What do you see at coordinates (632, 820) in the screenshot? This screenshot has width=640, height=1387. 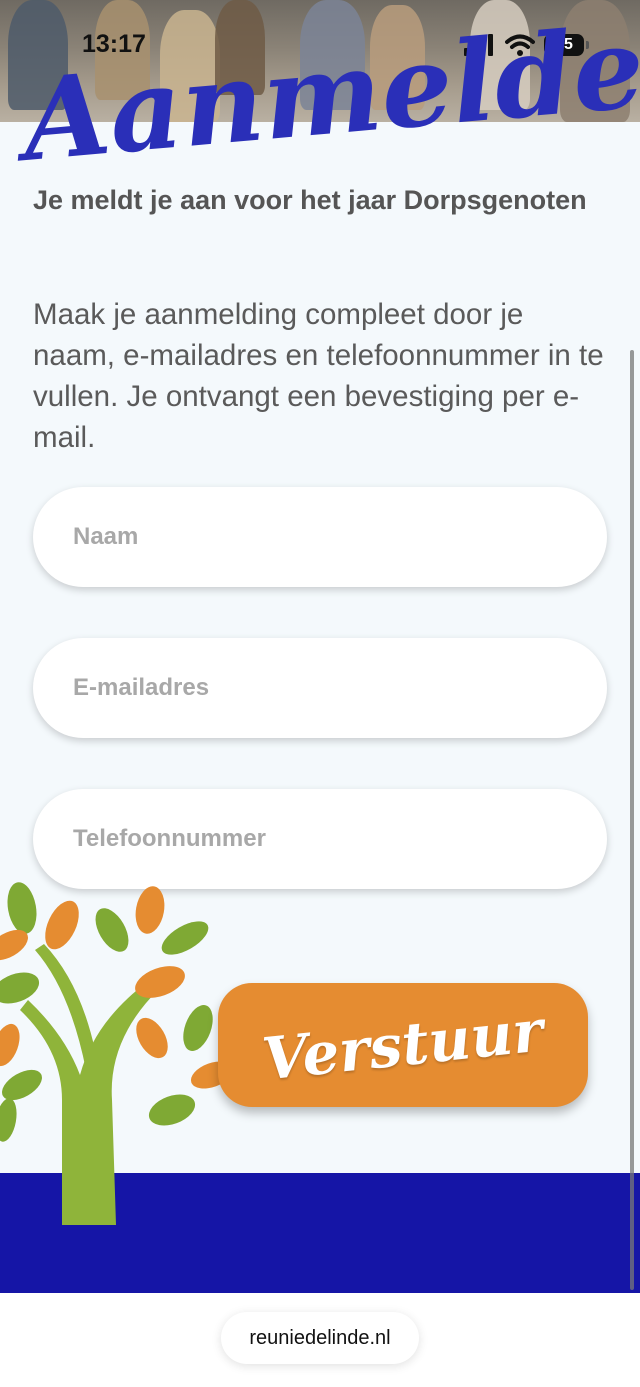 I see `scrollbar` at bounding box center [632, 820].